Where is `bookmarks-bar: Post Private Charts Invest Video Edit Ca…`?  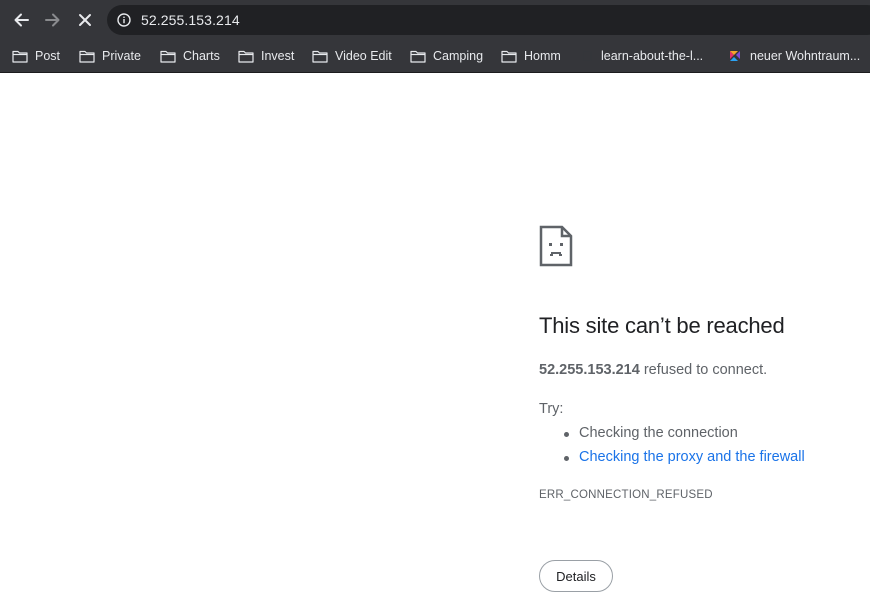
bookmarks-bar: Post Private Charts Invest Video Edit Ca… is located at coordinates (435, 55).